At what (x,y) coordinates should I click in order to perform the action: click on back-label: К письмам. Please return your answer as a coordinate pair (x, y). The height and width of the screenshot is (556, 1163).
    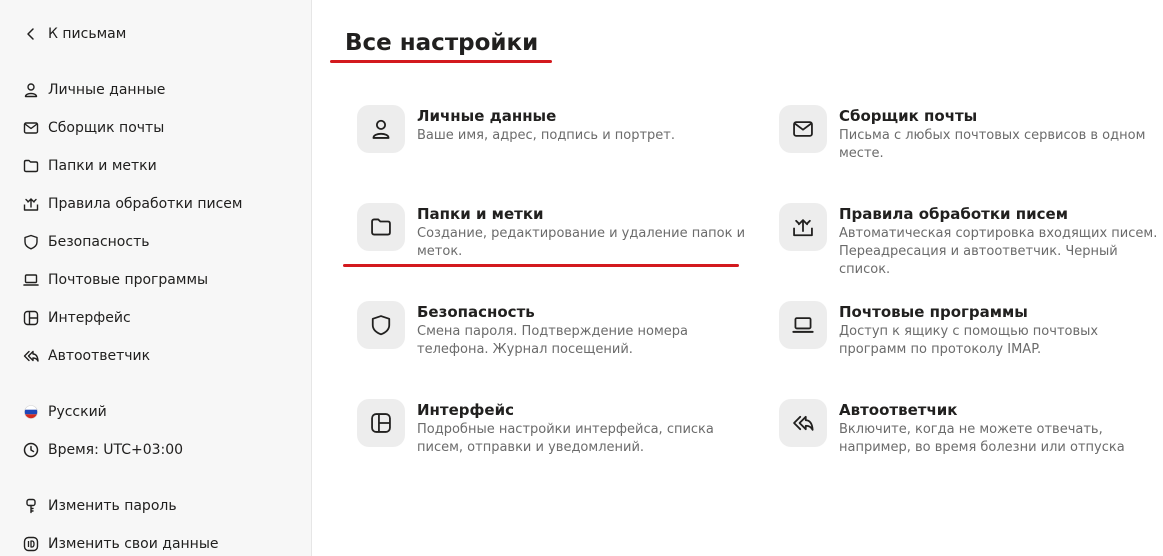
    Looking at the image, I should click on (87, 34).